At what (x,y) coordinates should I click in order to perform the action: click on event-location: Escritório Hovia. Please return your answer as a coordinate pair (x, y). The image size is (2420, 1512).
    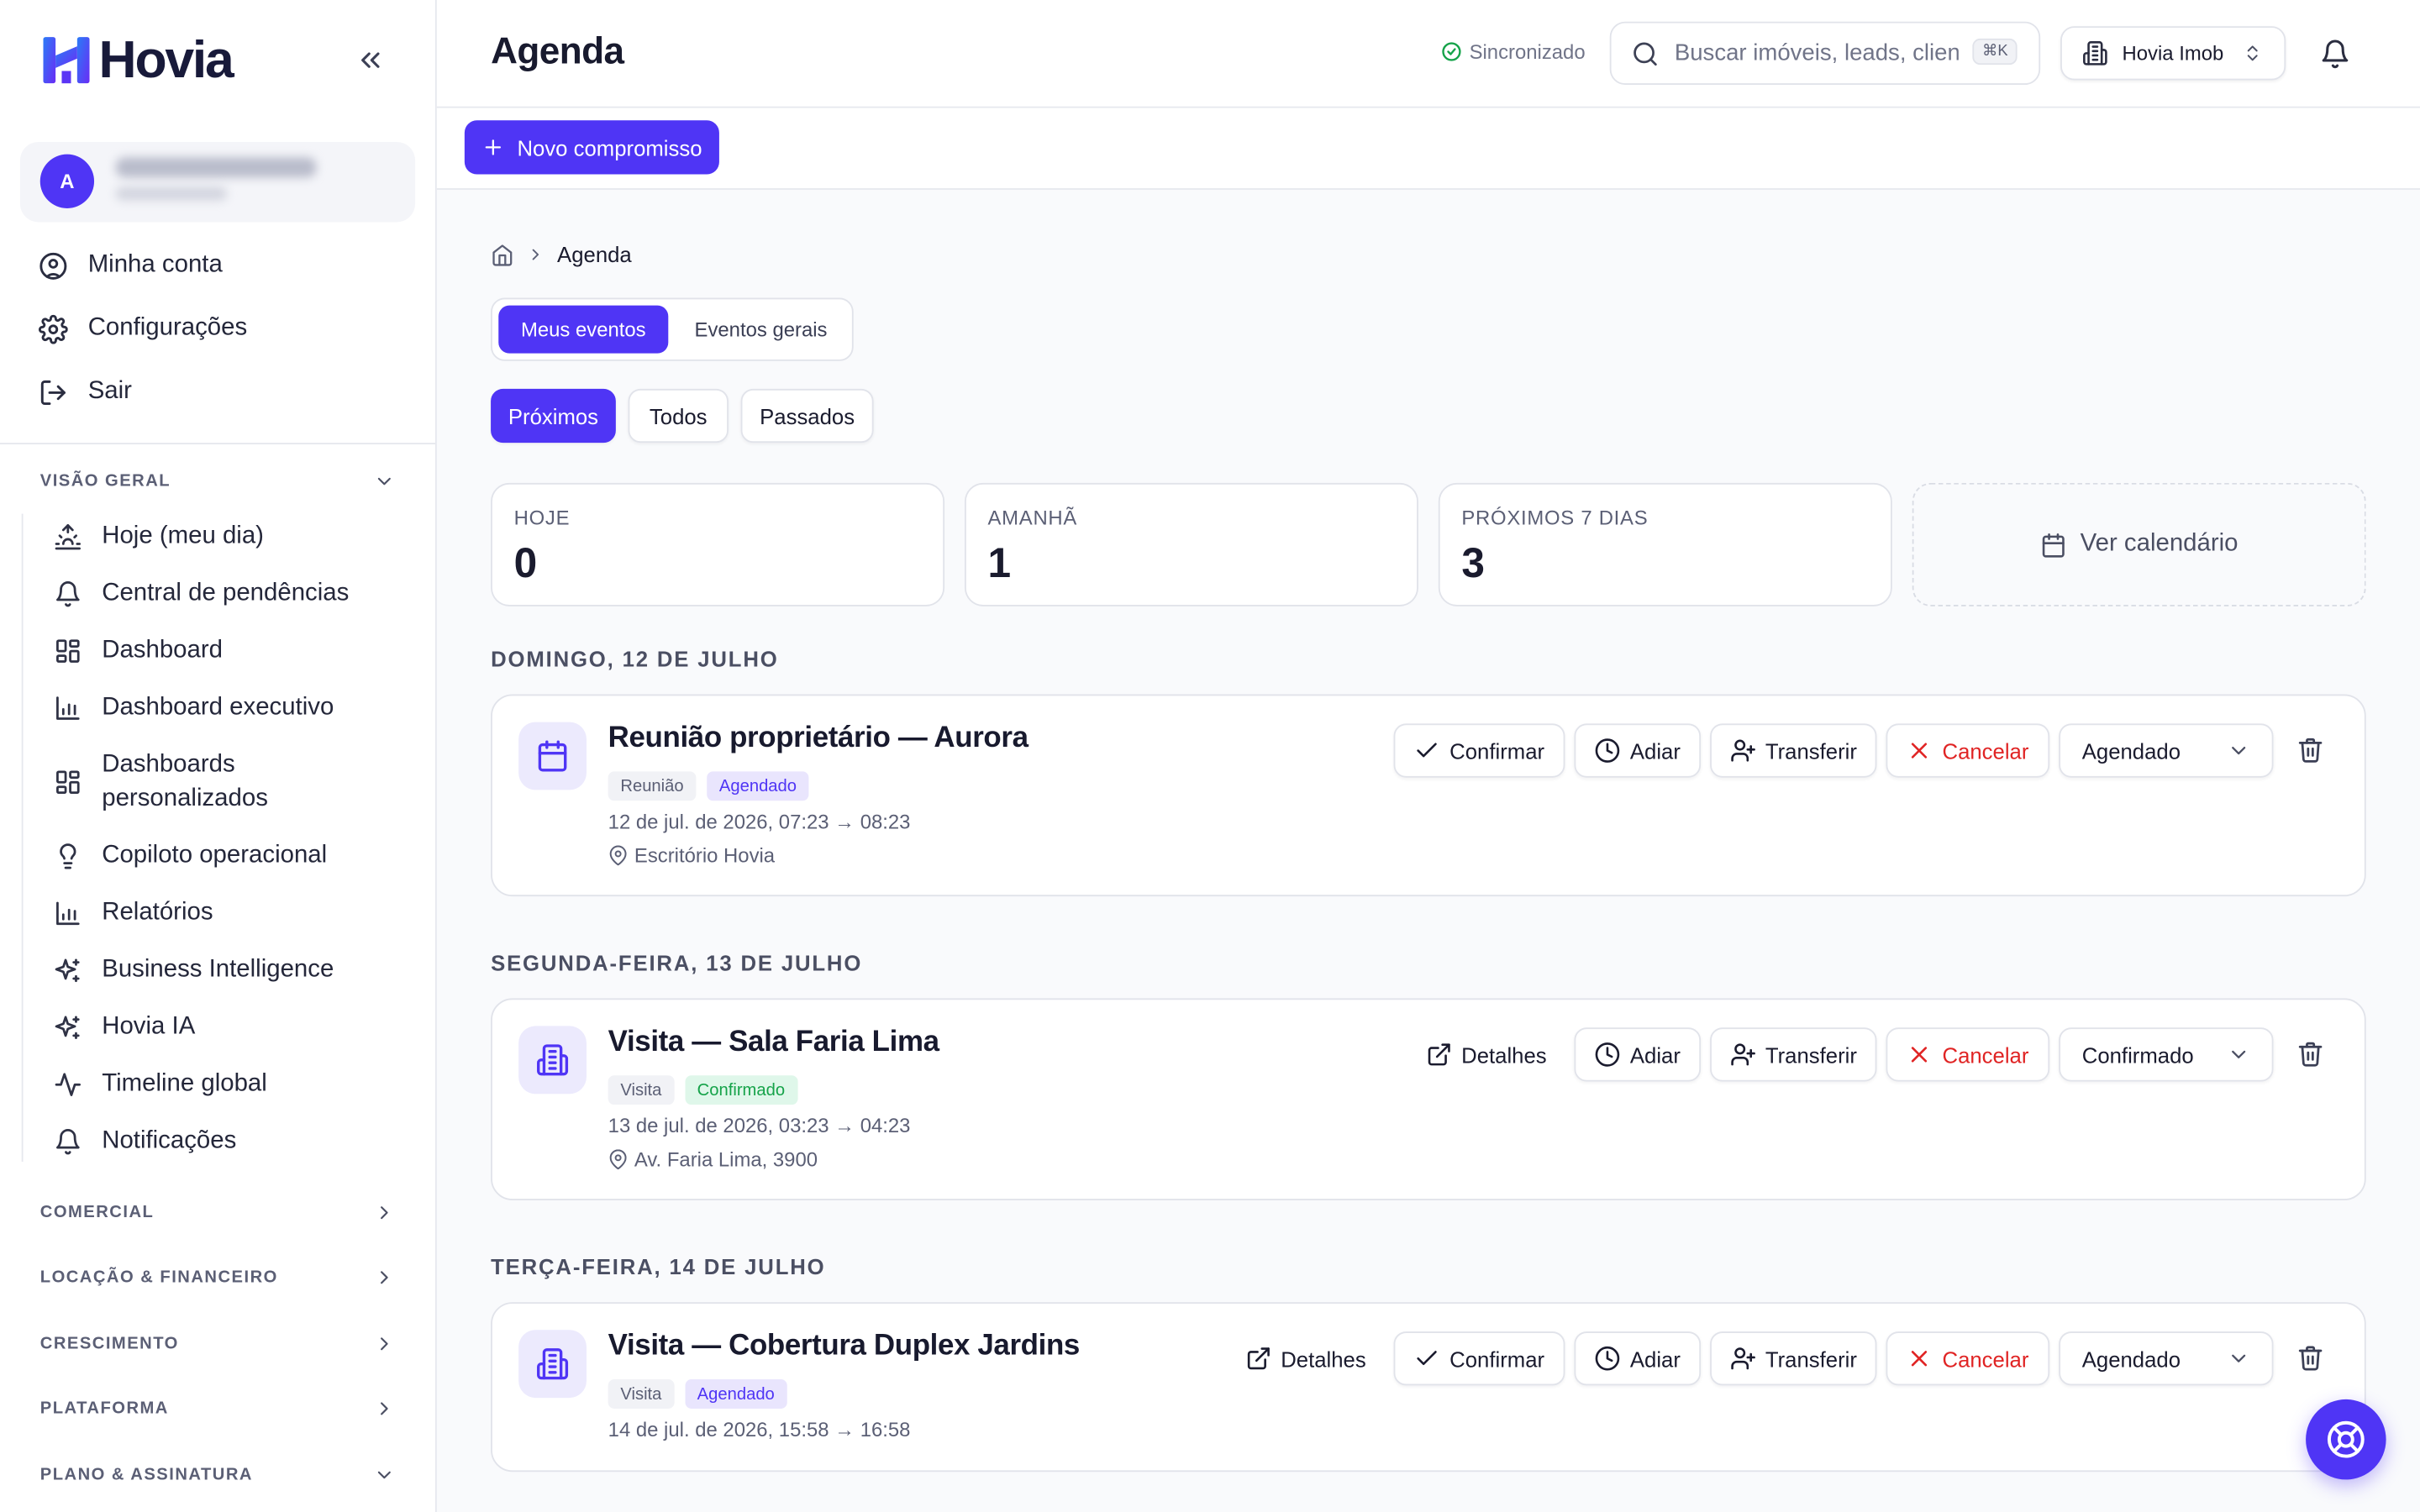
    Looking at the image, I should click on (692, 855).